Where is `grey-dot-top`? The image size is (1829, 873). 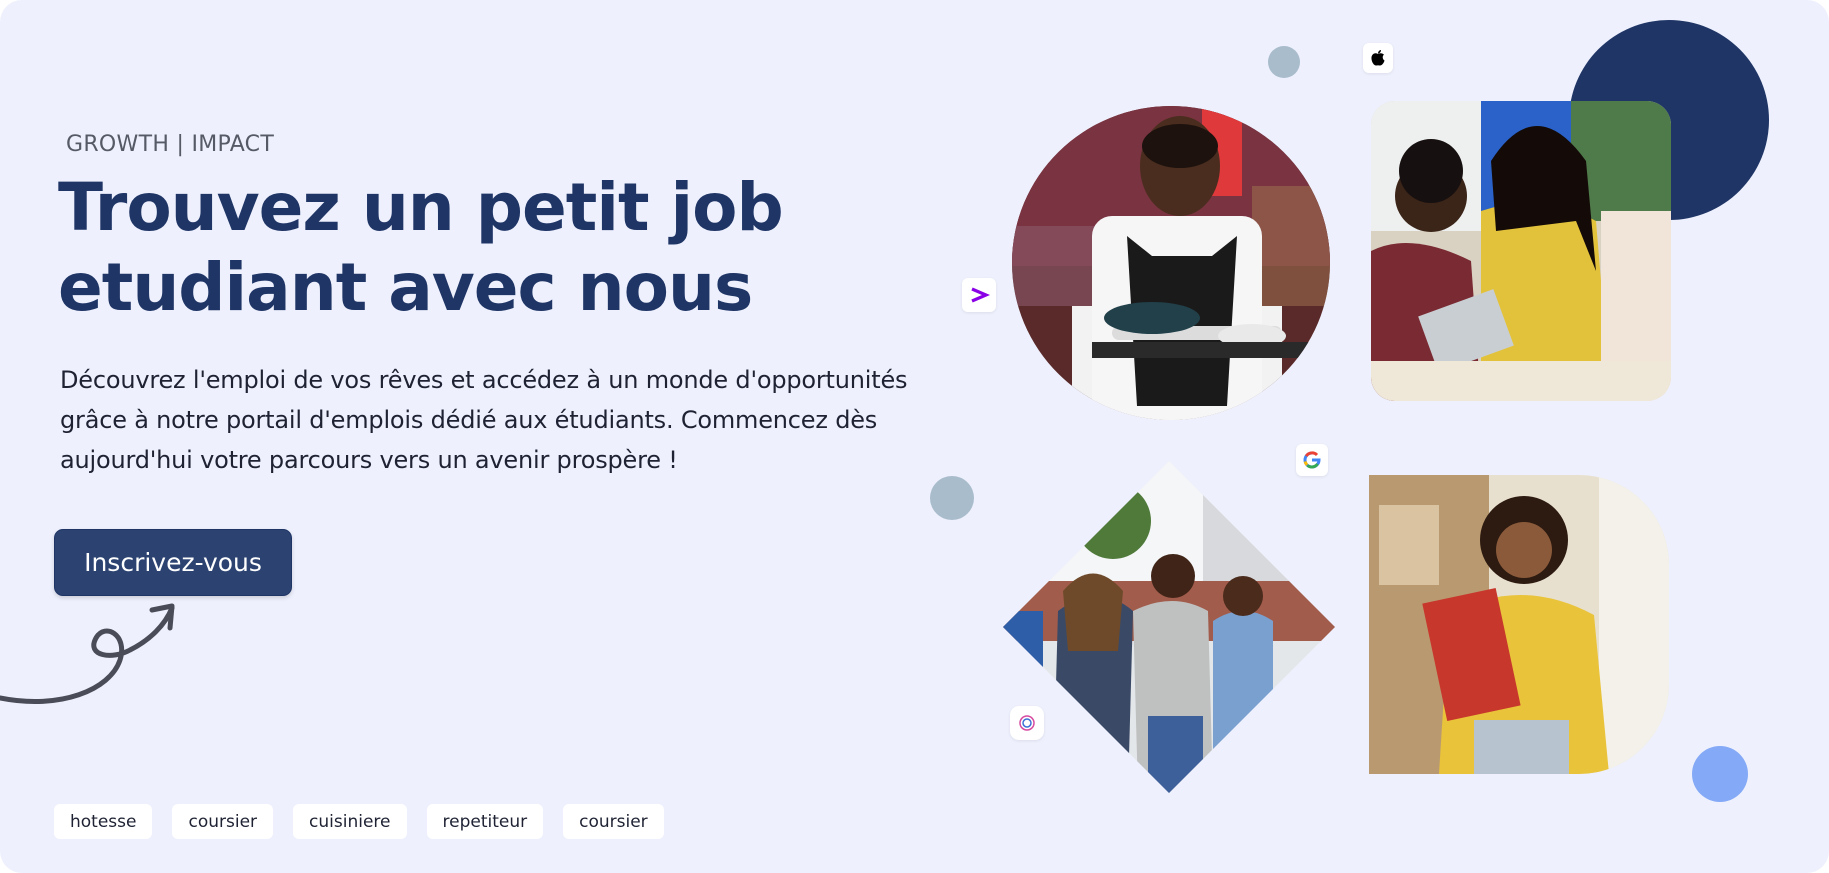 grey-dot-top is located at coordinates (1284, 62).